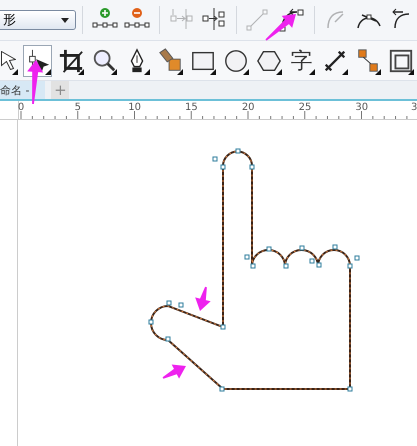  I want to click on ruler-label: 10, so click(134, 107).